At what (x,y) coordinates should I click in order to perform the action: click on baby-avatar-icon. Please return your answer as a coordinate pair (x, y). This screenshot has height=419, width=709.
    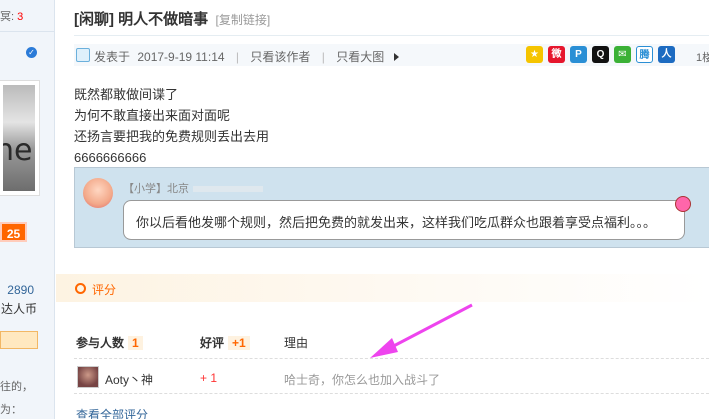
    Looking at the image, I should click on (98, 193).